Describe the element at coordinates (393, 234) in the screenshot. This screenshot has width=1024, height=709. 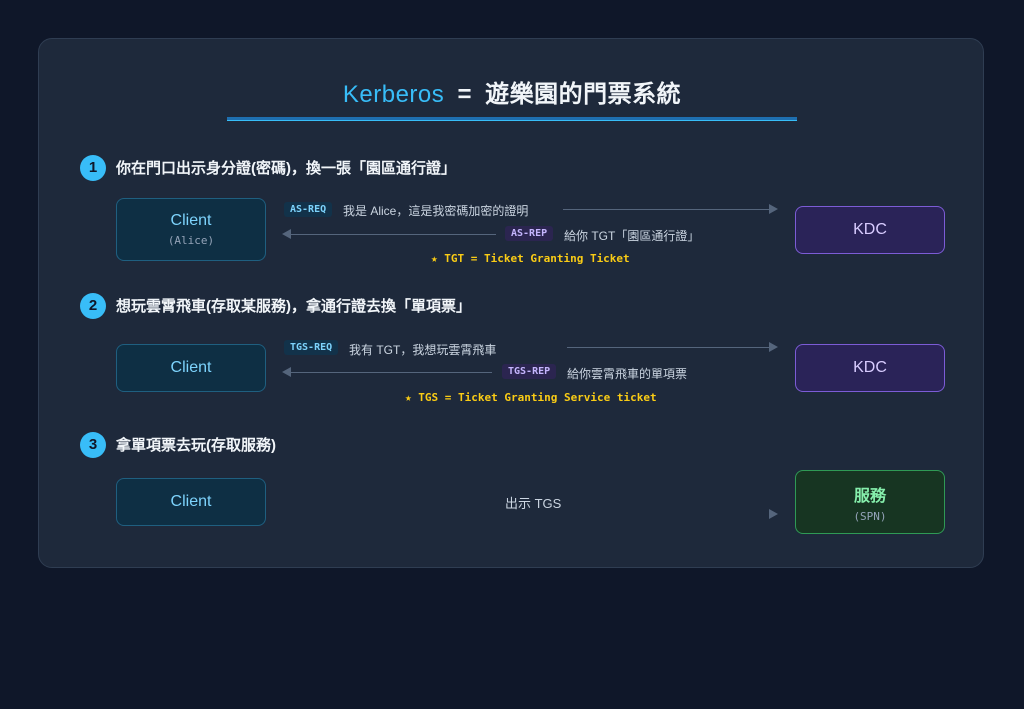
I see `as-rep-arrow-line` at that location.